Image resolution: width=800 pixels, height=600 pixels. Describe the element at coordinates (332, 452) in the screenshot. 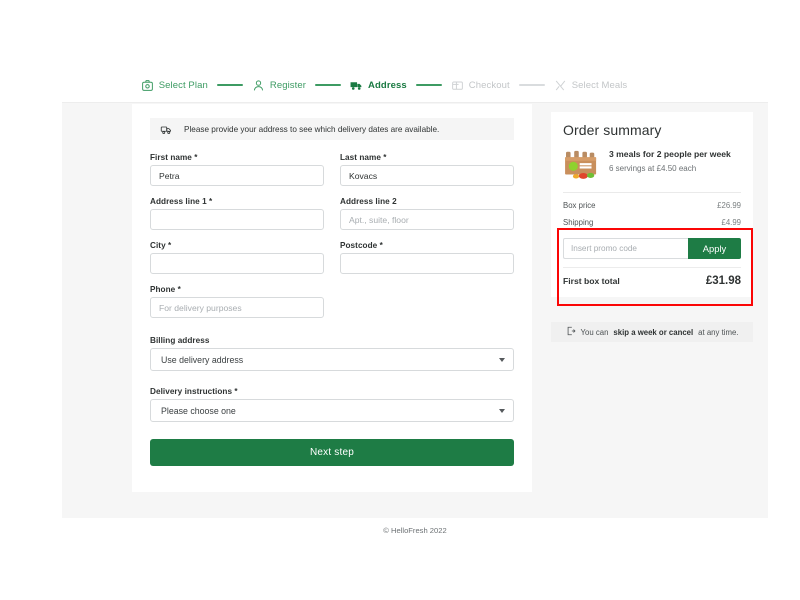

I see `next-step-button: Next step` at that location.